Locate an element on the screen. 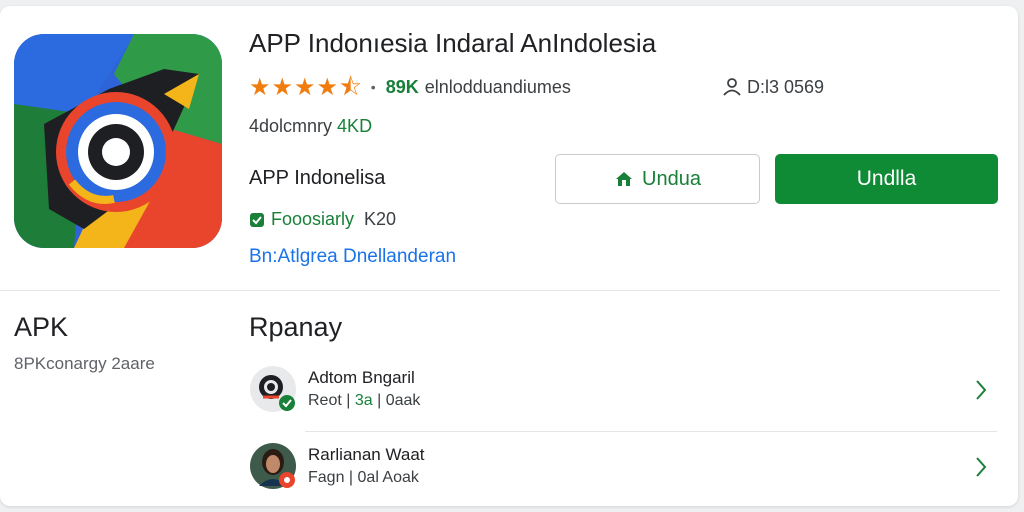 The image size is (1024, 512). section-divider is located at coordinates (500, 290).